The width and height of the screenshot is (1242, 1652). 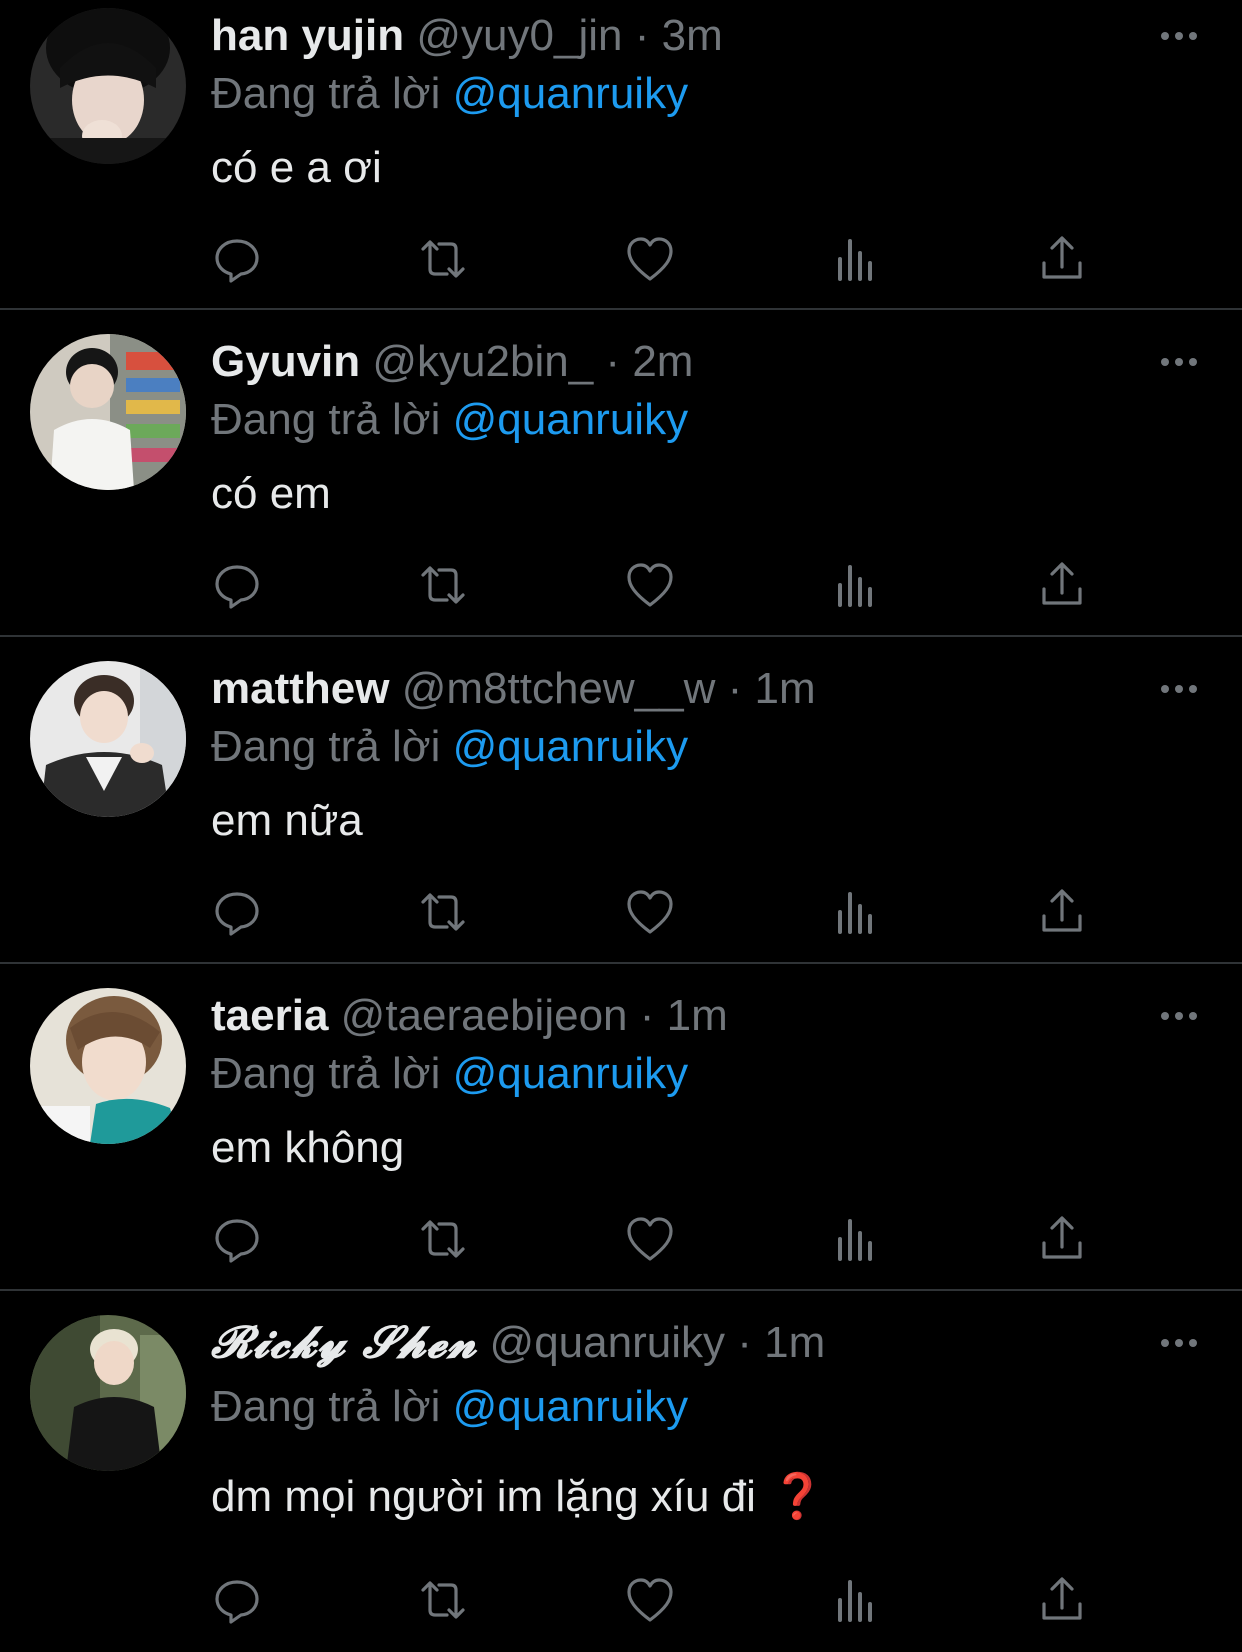 I want to click on tweet-text-content: dm mọi người im lặng xíu đi, so click(x=483, y=1496).